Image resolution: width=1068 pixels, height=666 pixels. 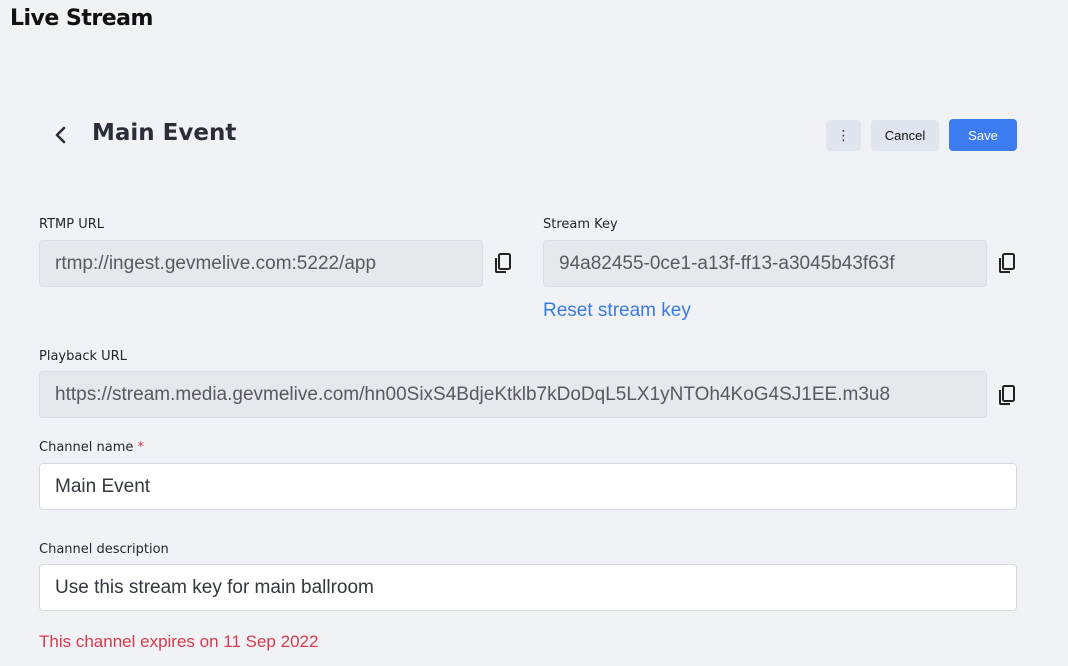 I want to click on page-title: Main Event, so click(x=164, y=133).